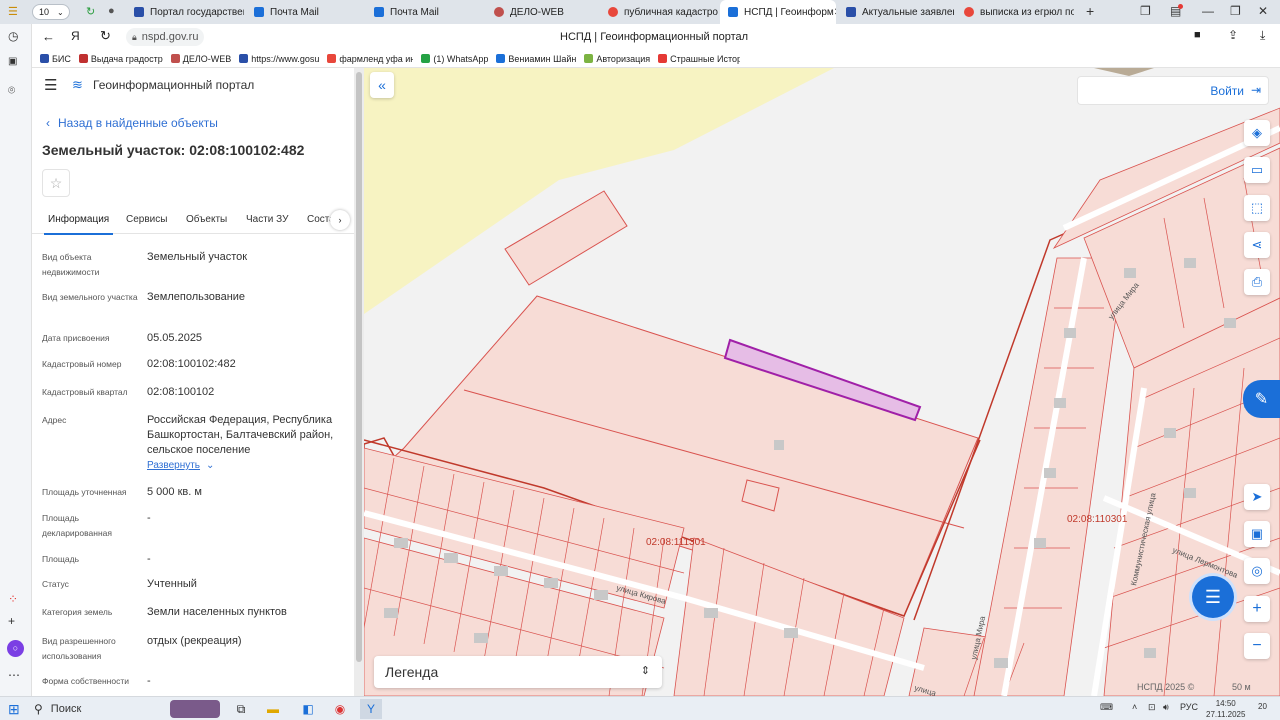 This screenshot has height=720, width=1280. I want to click on back-arrow-icon: ←, so click(48, 36).